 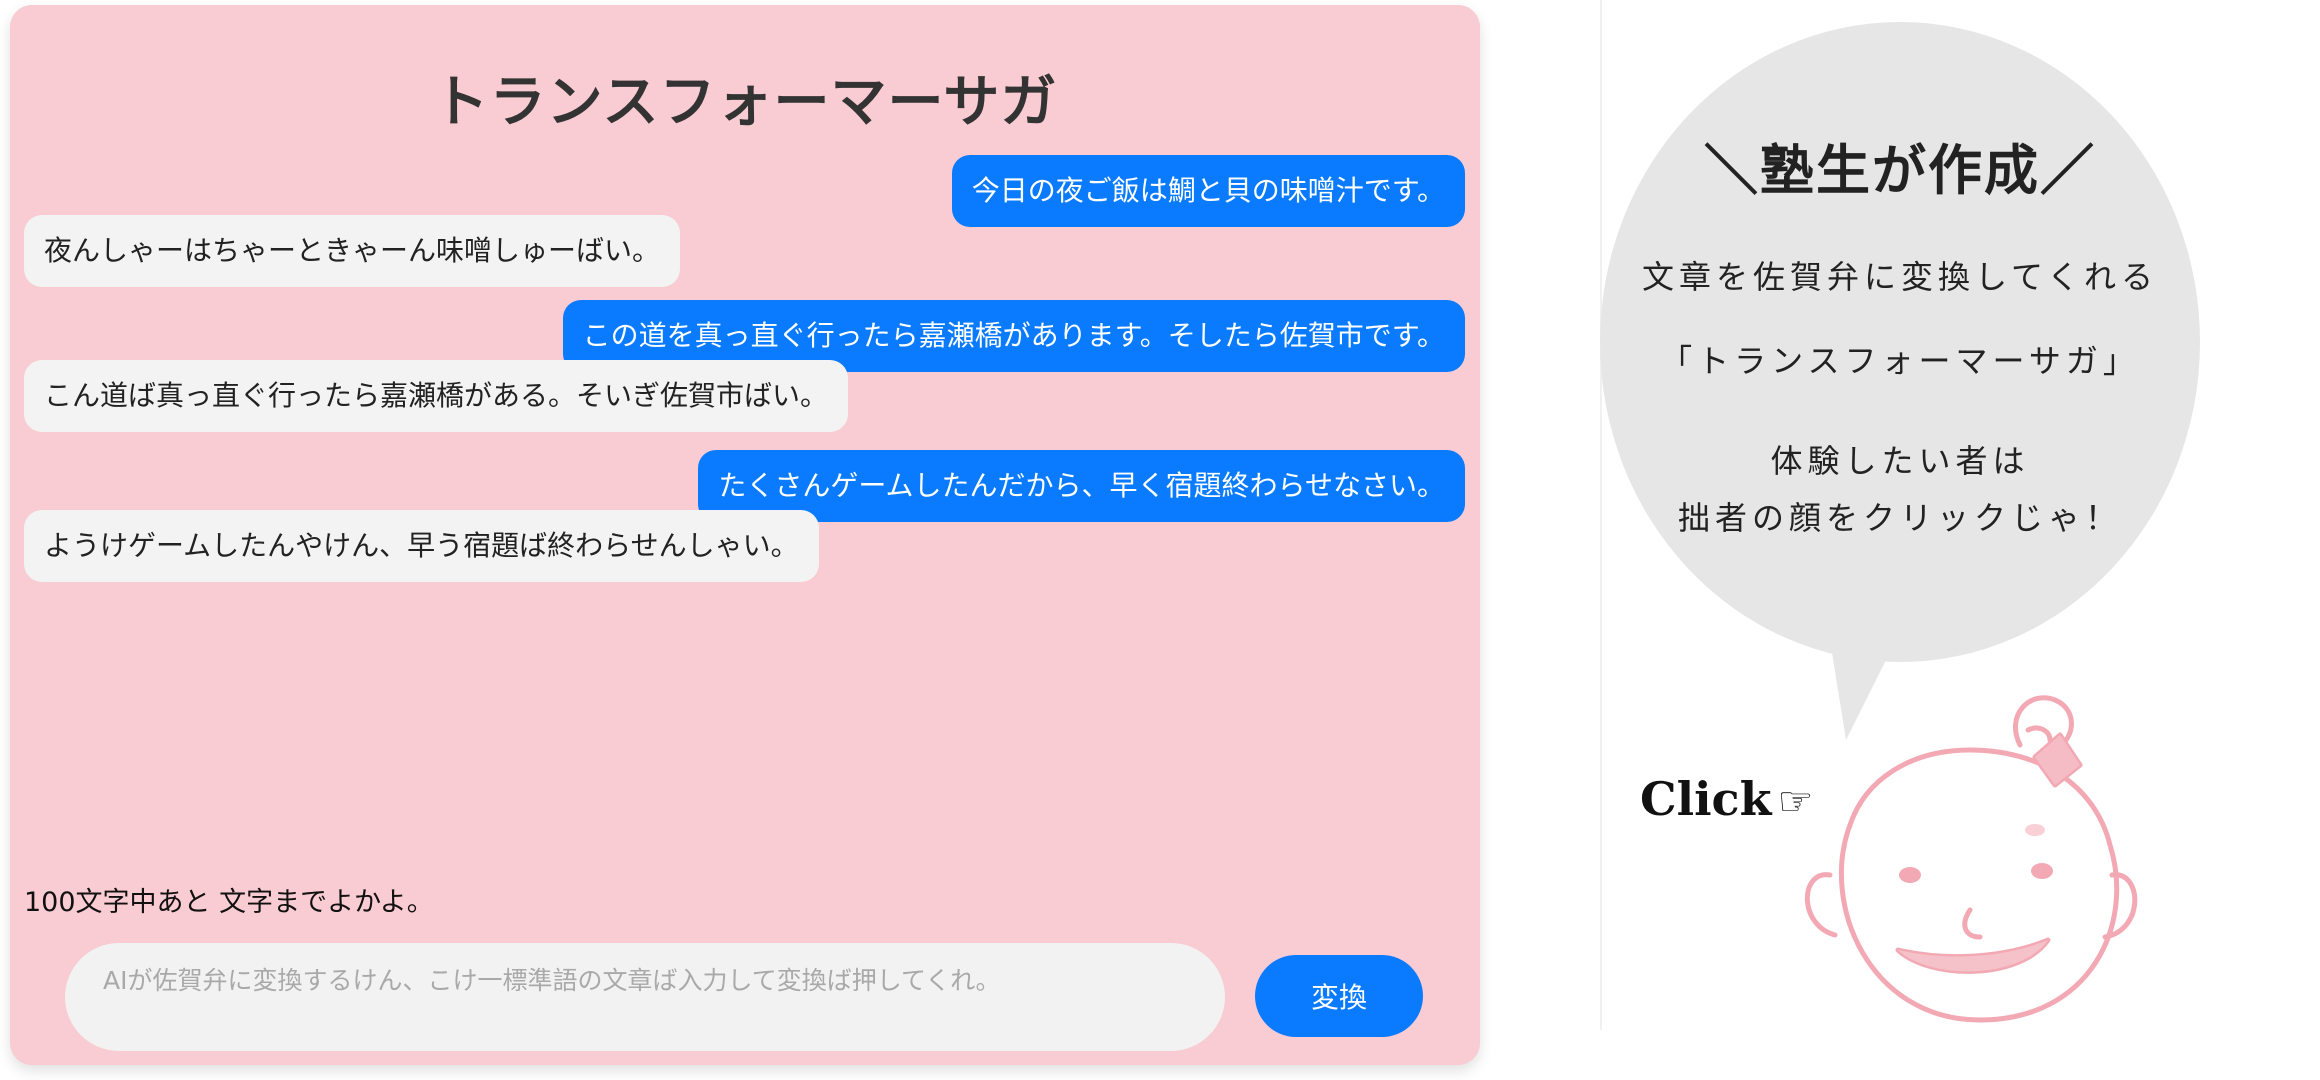 I want to click on promo-invite-line: 体験したい者は, so click(x=1900, y=461).